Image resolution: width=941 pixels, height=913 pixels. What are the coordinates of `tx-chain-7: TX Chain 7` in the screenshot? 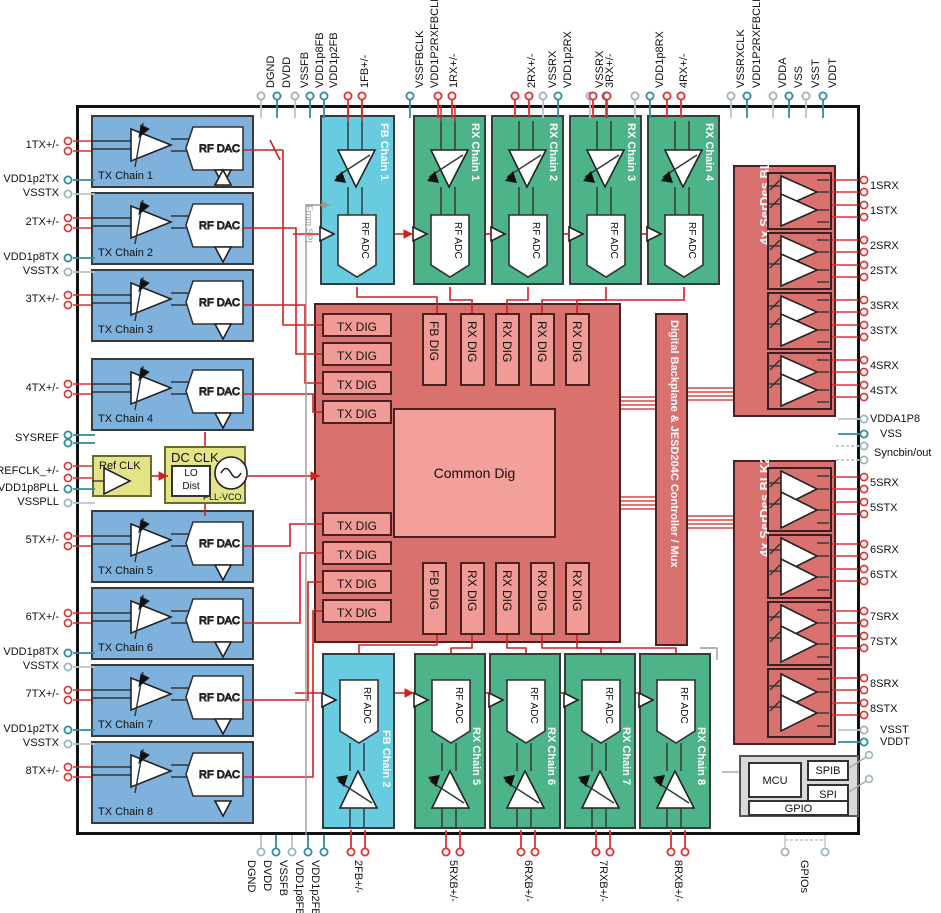 It's located at (172, 700).